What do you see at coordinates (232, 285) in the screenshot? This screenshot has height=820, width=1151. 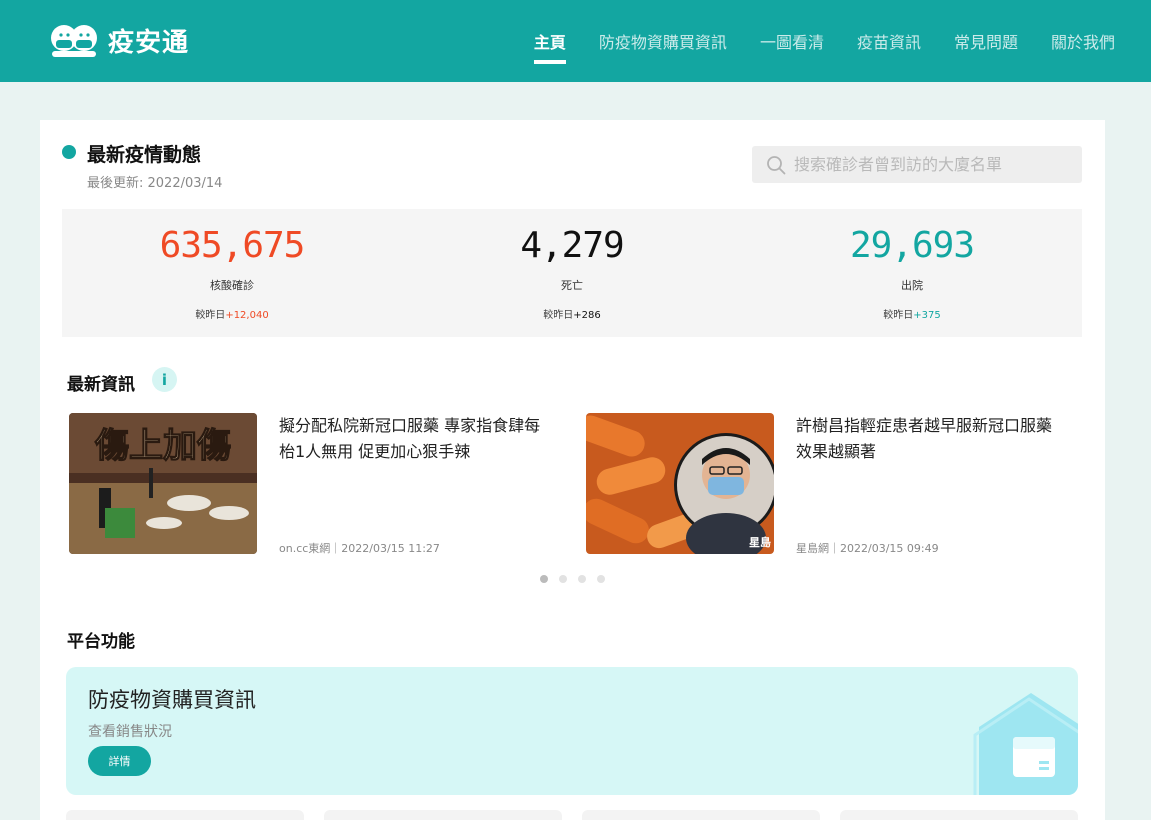 I see `stat-confirmed-label: 核酸確診` at bounding box center [232, 285].